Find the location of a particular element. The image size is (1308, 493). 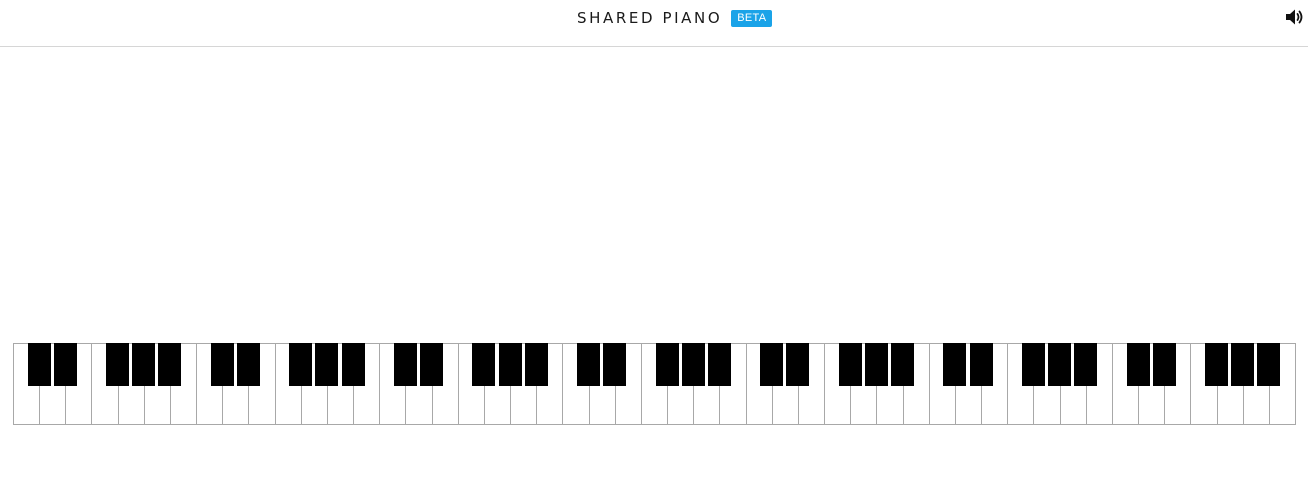

black-key-csharp2 is located at coordinates (222, 364).